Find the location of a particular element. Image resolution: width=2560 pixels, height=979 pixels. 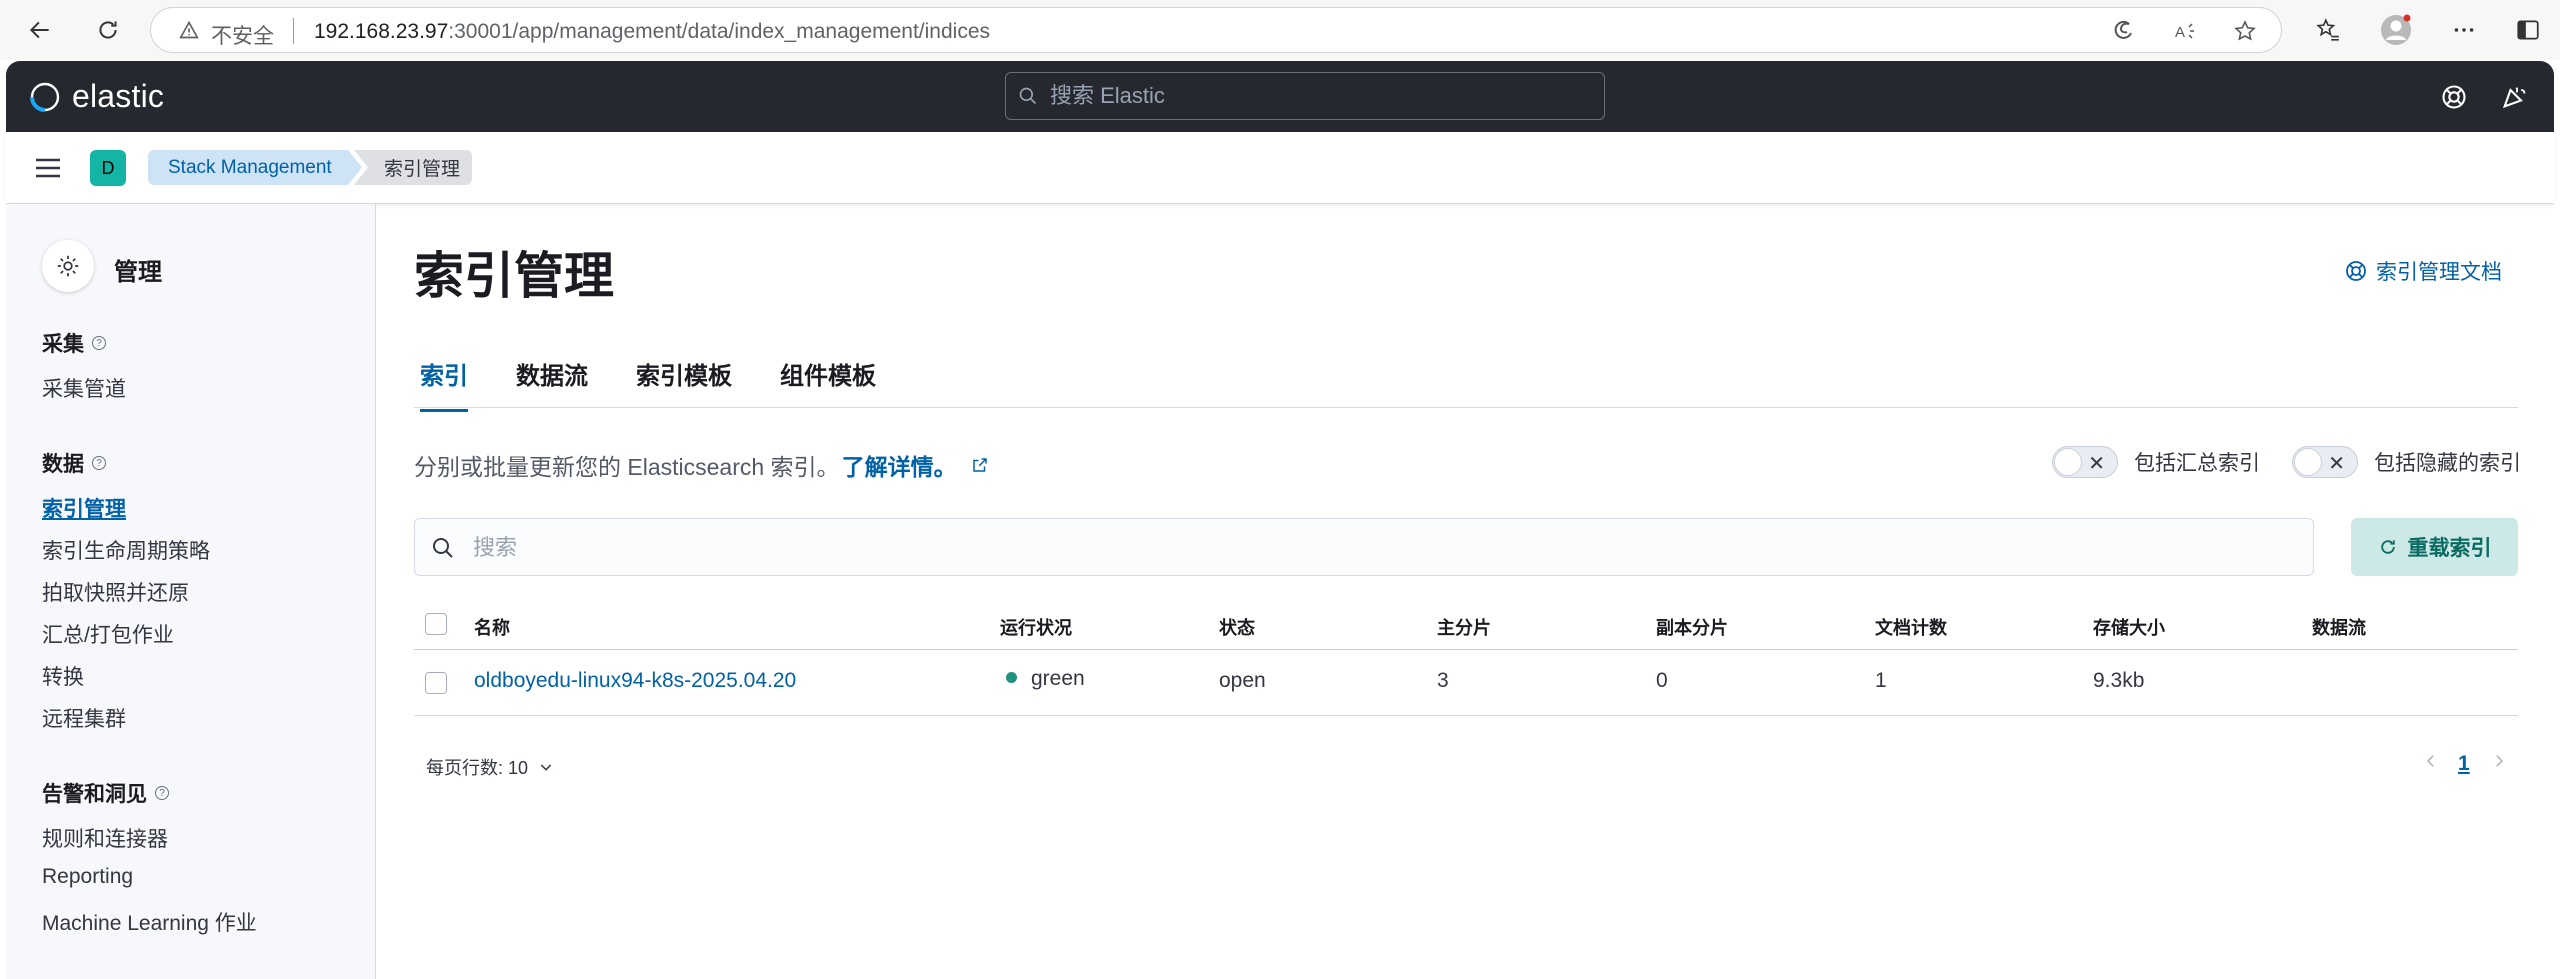

rollup-switch: ✕ is located at coordinates (2085, 462).